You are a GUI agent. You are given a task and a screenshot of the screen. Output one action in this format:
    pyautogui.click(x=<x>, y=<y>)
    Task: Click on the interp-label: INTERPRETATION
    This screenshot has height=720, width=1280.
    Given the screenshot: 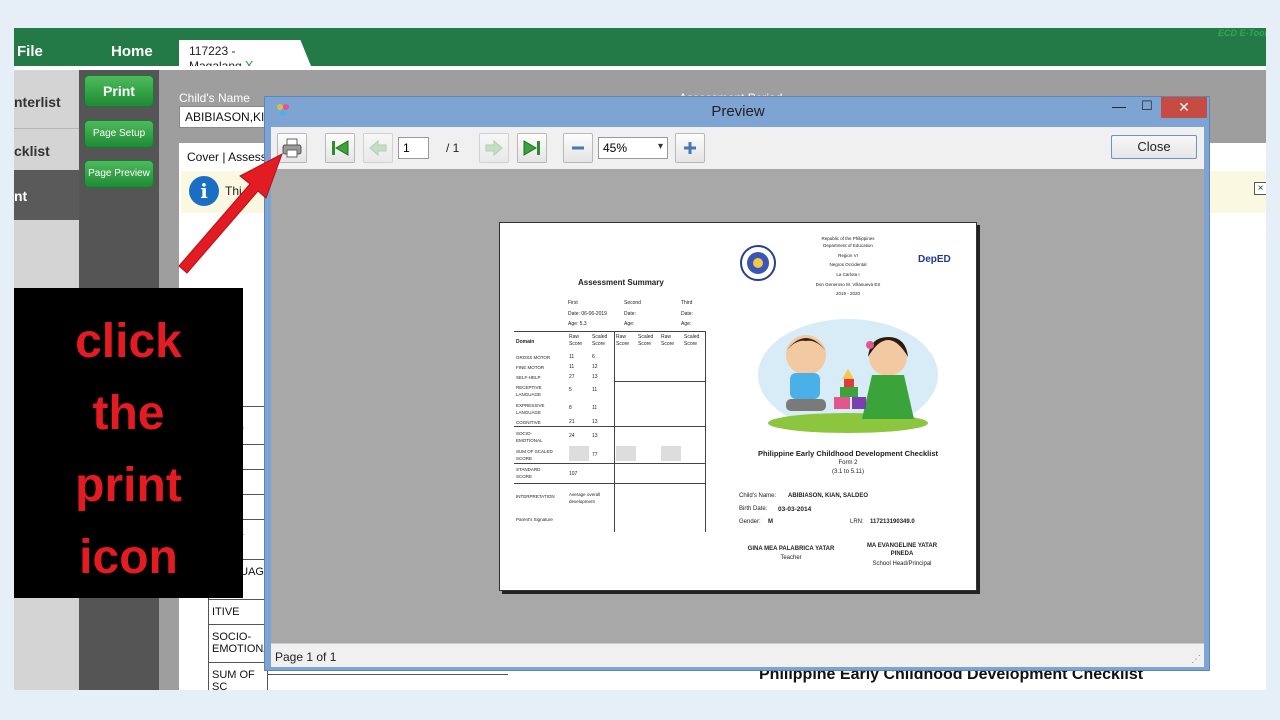 What is the action you would take?
    pyautogui.click(x=535, y=496)
    